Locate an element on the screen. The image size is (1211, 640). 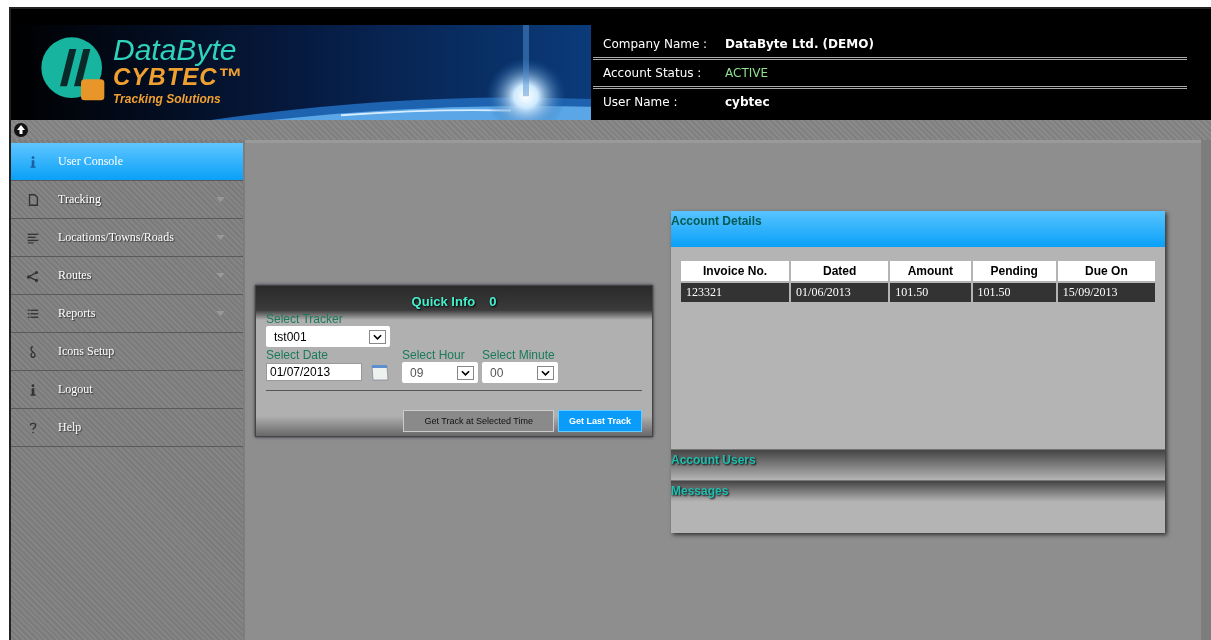
logo-tagline: Tracking Solutions is located at coordinates (167, 99).